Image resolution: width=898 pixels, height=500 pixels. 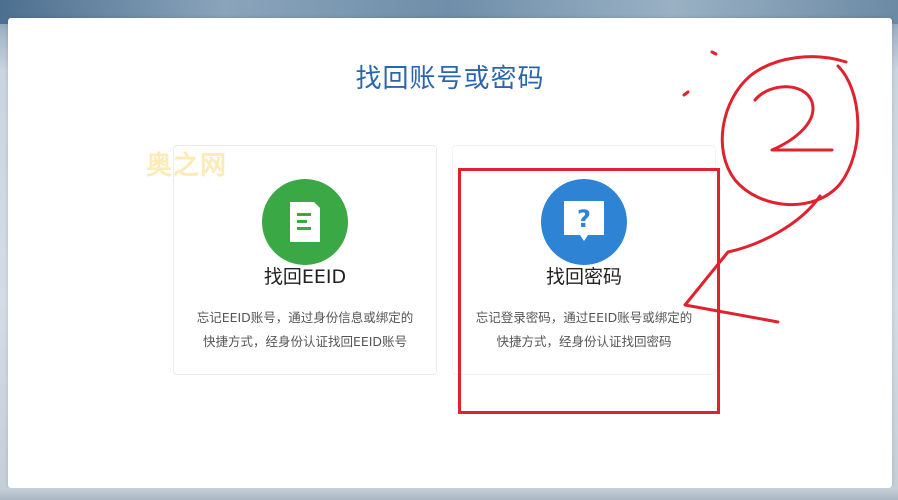 I want to click on page-bottom-bar, so click(x=449, y=494).